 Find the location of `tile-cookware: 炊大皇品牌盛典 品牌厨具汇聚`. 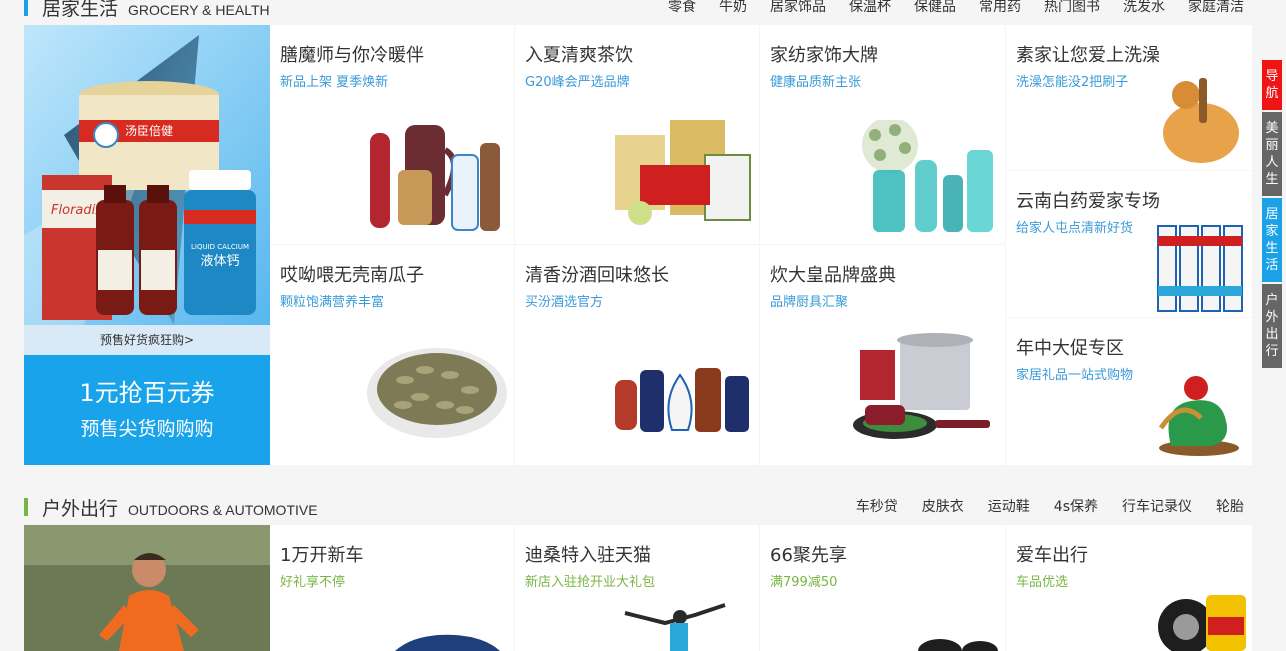

tile-cookware: 炊大皇品牌盛典 品牌厨具汇聚 is located at coordinates (882, 355).